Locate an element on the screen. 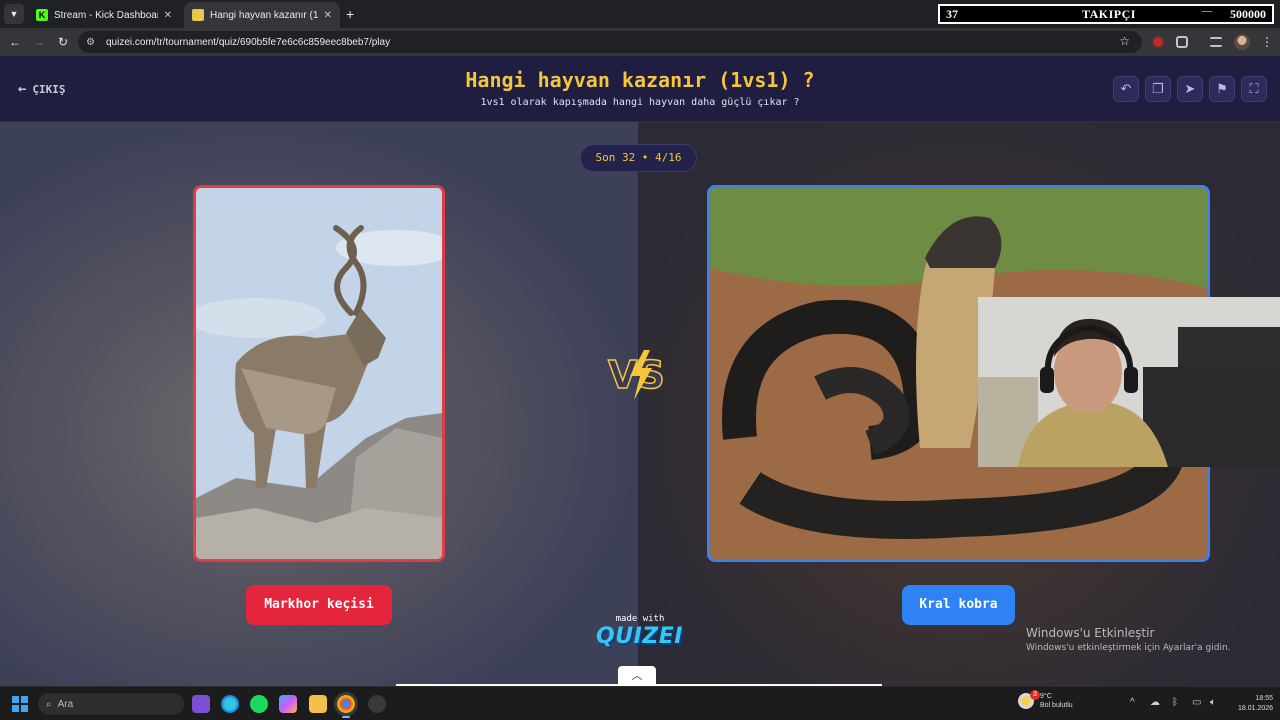 Image resolution: width=1280 pixels, height=720 pixels. activation-title: Windows'u Etkinleştir is located at coordinates (1090, 633).